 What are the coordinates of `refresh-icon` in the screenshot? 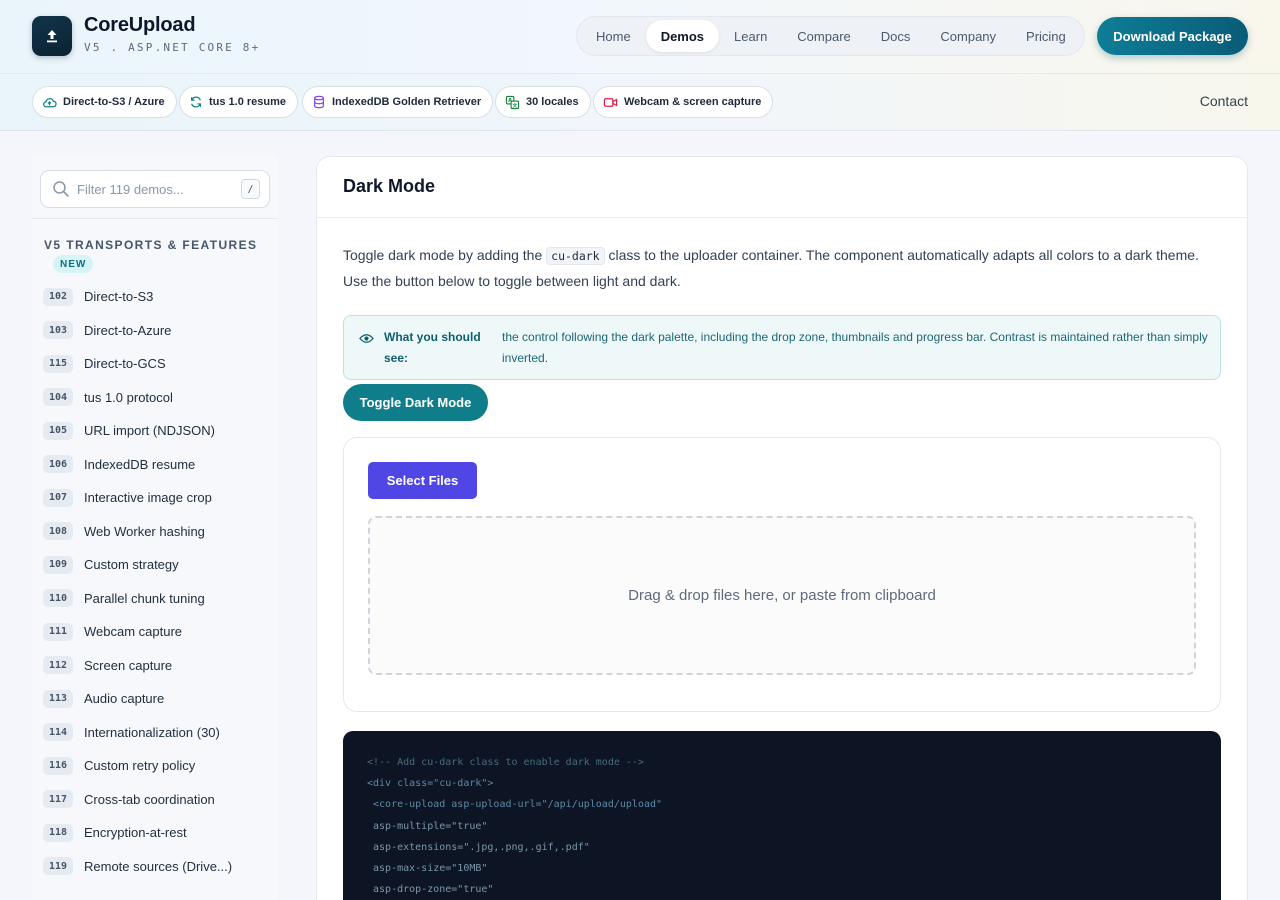 It's located at (196, 102).